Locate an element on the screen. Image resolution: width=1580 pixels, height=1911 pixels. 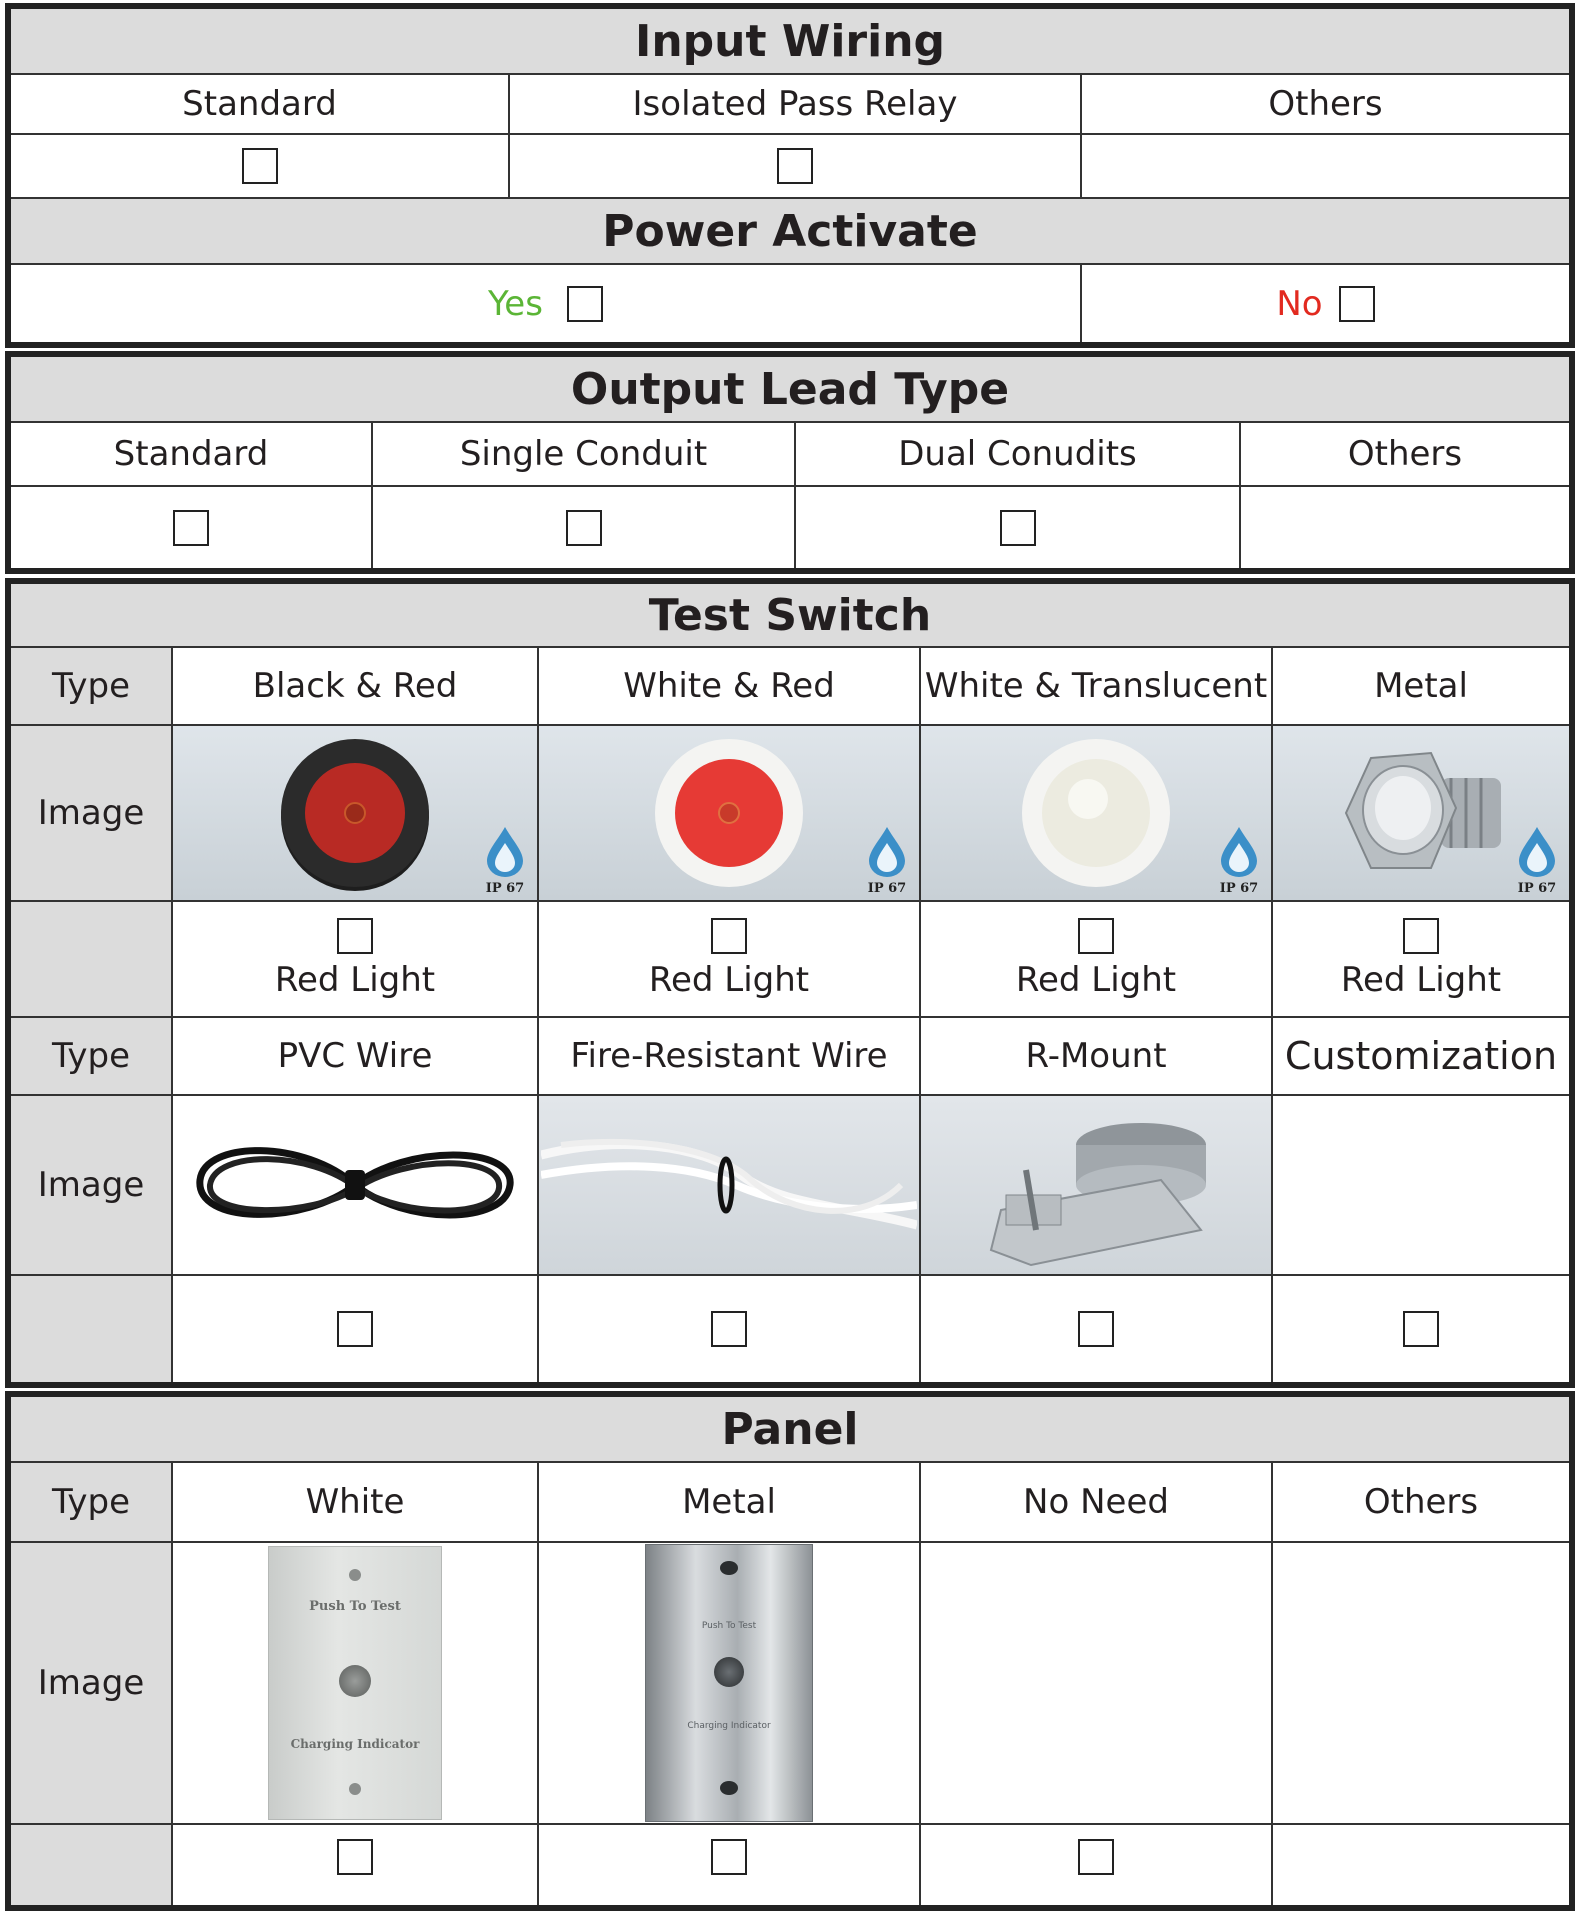
r-mount-image is located at coordinates (1096, 1185).